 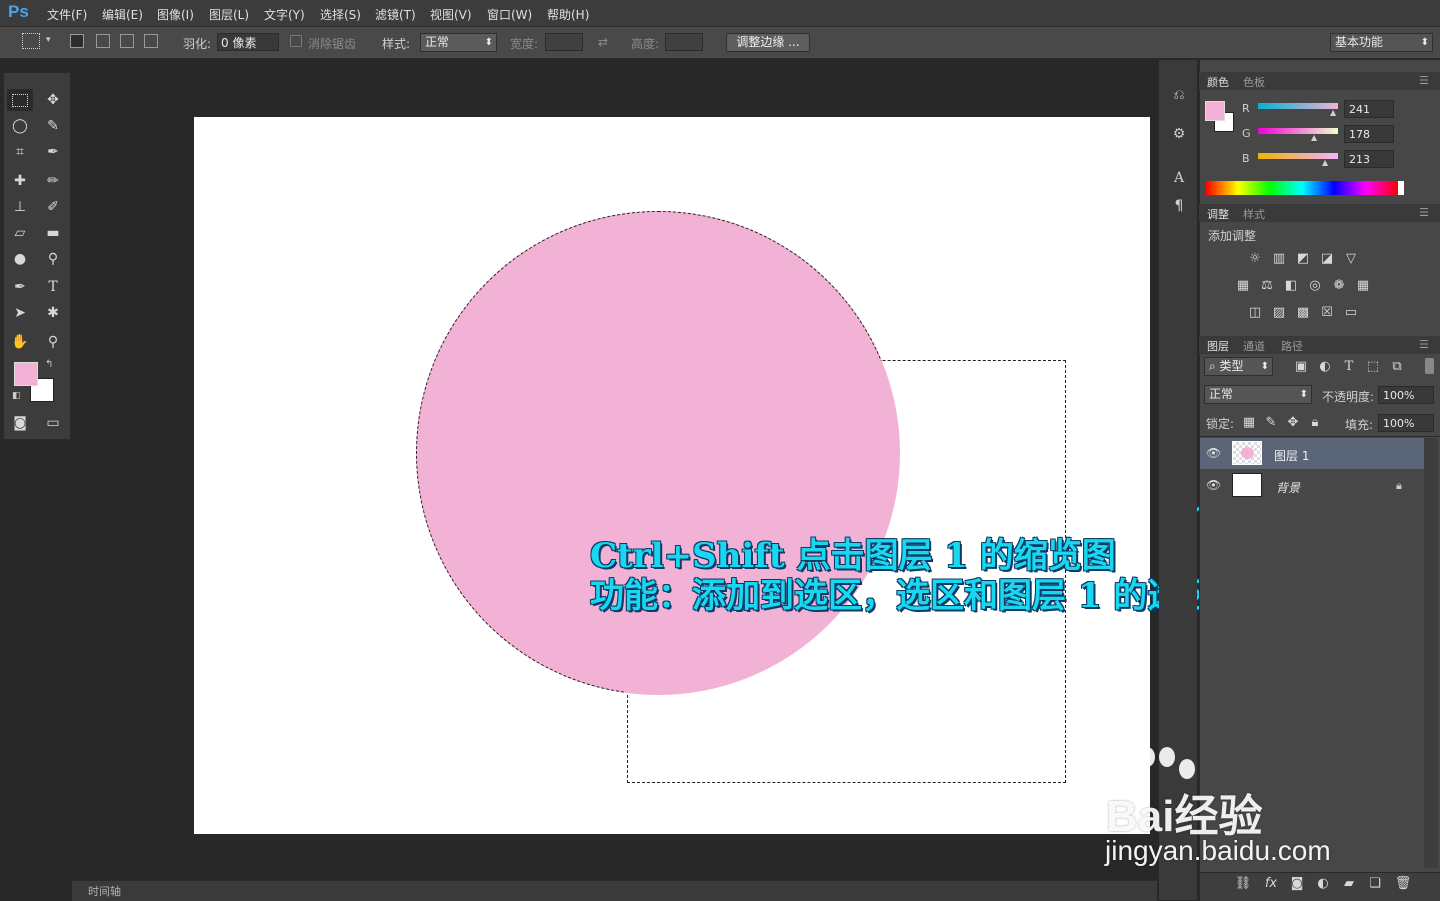 What do you see at coordinates (1381, 42) in the screenshot?
I see `workspace-select: 基本功能` at bounding box center [1381, 42].